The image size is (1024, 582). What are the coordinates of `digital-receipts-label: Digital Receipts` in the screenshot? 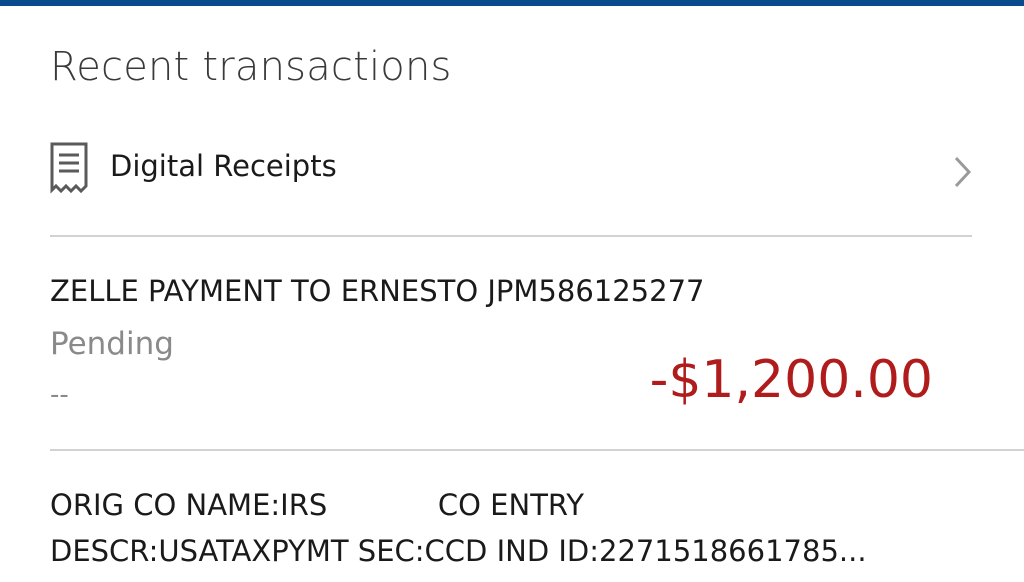 It's located at (223, 166).